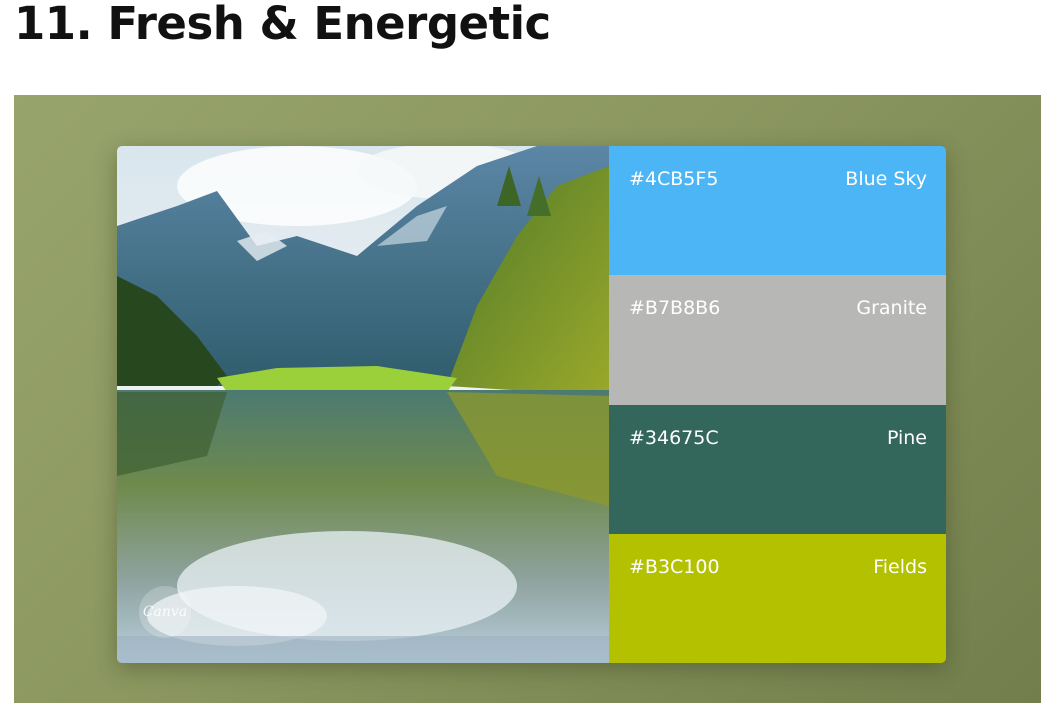 The height and width of the screenshot is (703, 1041). What do you see at coordinates (777, 211) in the screenshot?
I see `color-swatch-blue-sky: #4CB5F5 Blue Sky` at bounding box center [777, 211].